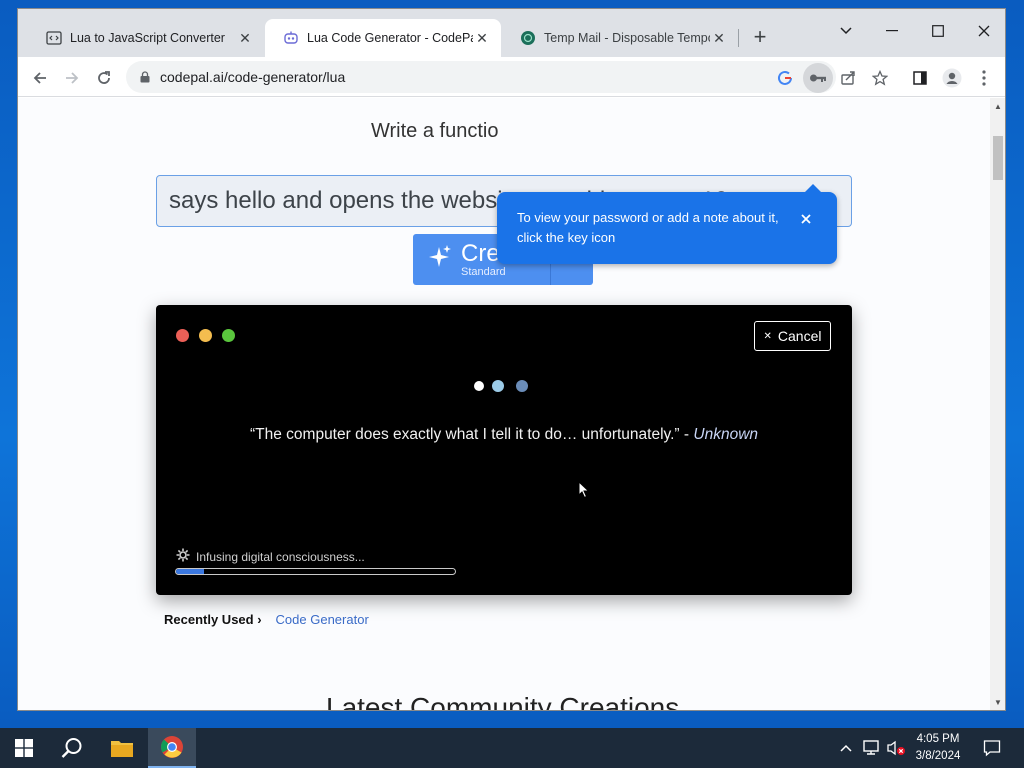 Image resolution: width=1024 pixels, height=768 pixels. I want to click on window-close-dot, so click(182, 335).